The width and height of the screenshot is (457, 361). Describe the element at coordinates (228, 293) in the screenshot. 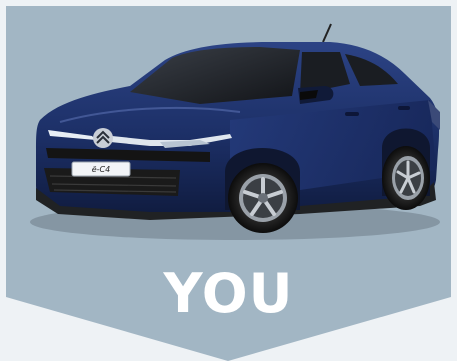

I see `banner-headline: YOU` at that location.